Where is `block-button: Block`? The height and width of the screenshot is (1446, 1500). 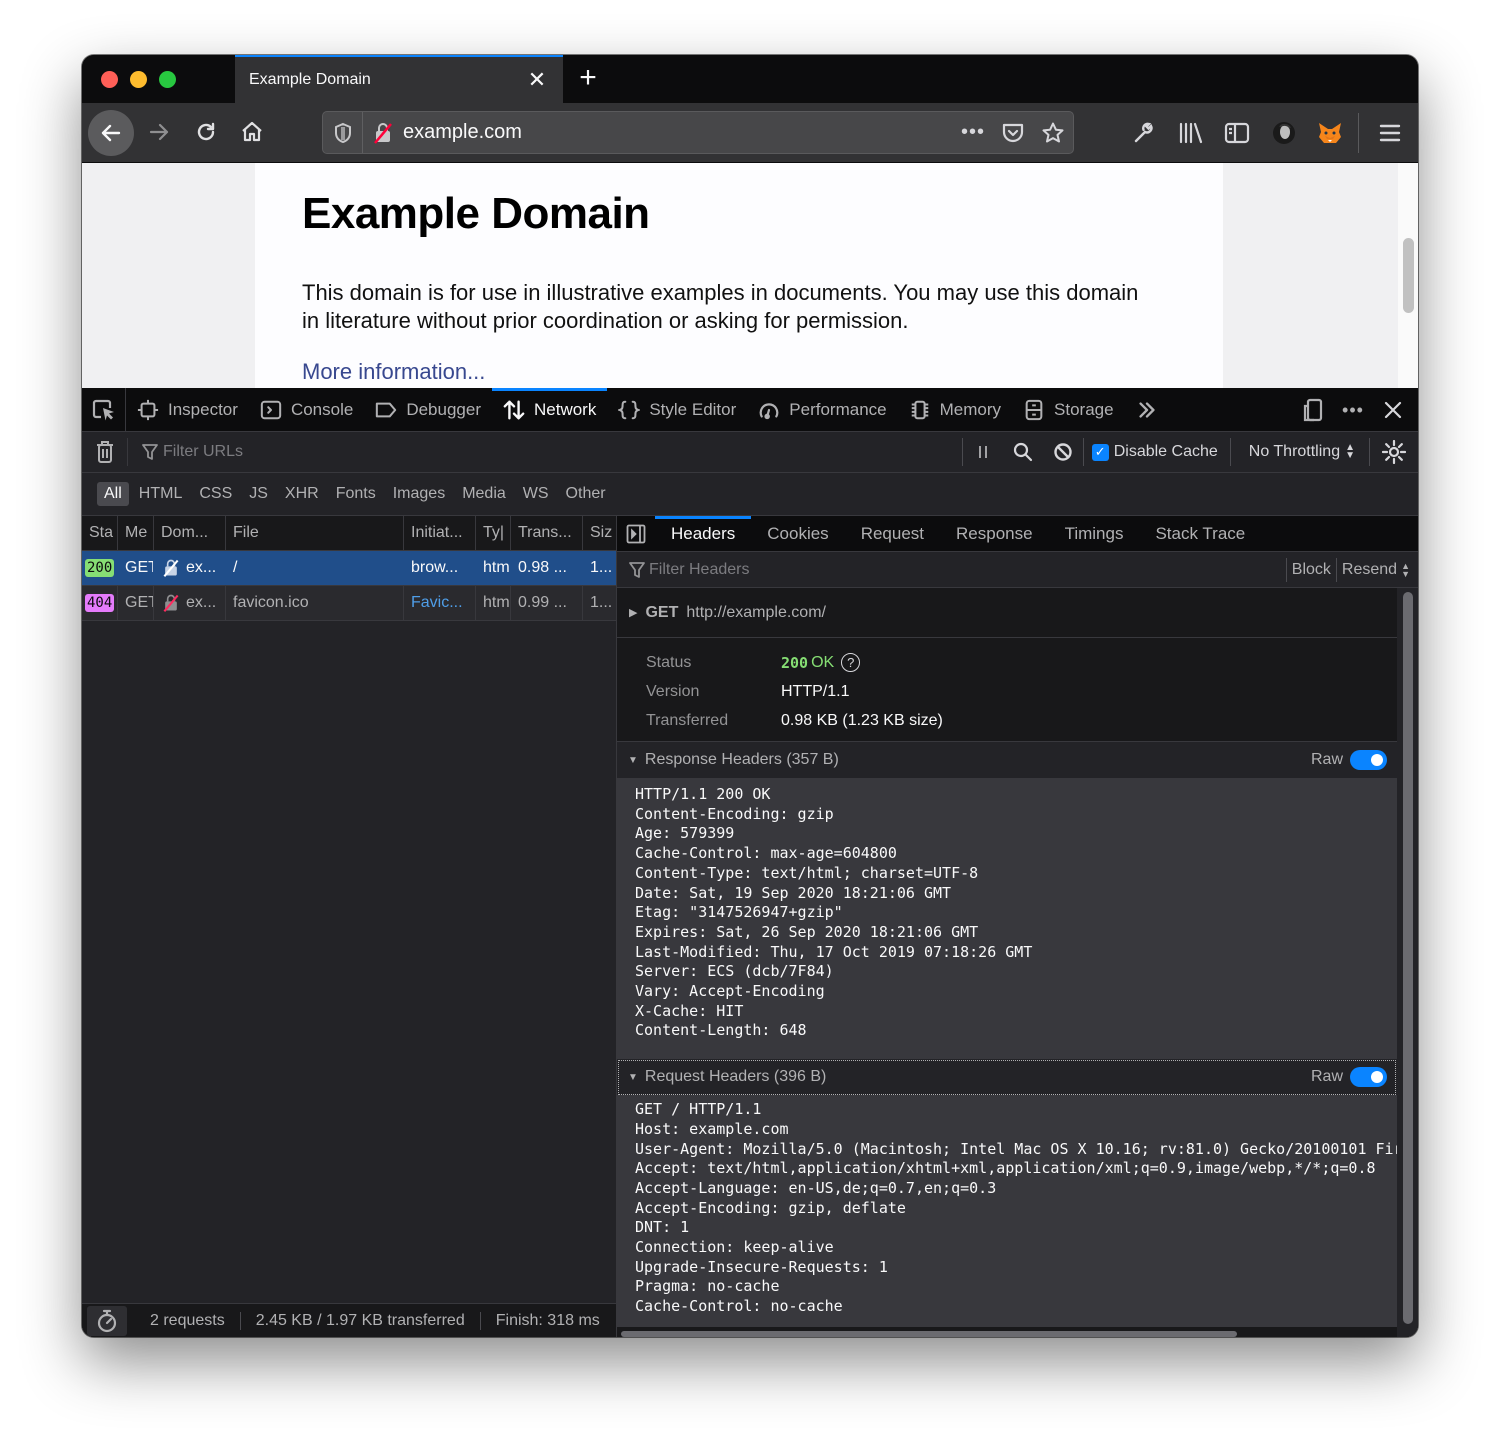
block-button: Block is located at coordinates (1310, 569).